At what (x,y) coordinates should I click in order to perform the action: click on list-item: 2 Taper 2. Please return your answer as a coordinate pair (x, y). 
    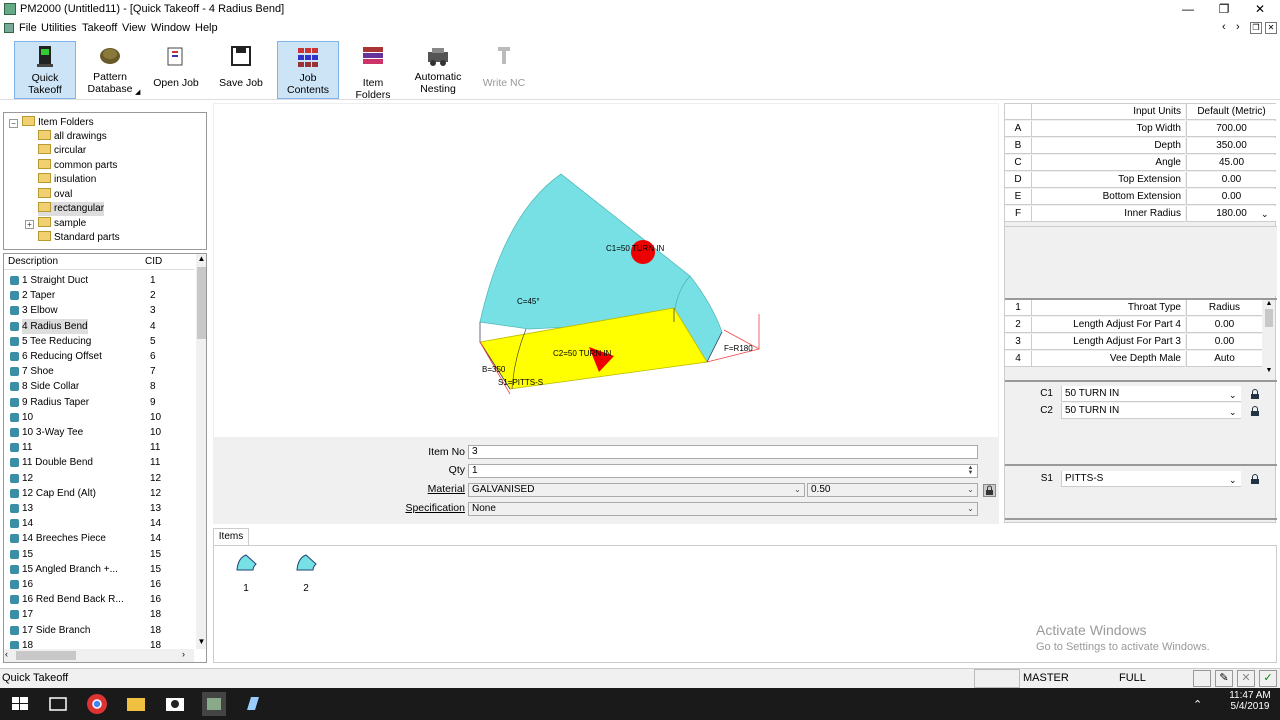
    Looking at the image, I should click on (99, 295).